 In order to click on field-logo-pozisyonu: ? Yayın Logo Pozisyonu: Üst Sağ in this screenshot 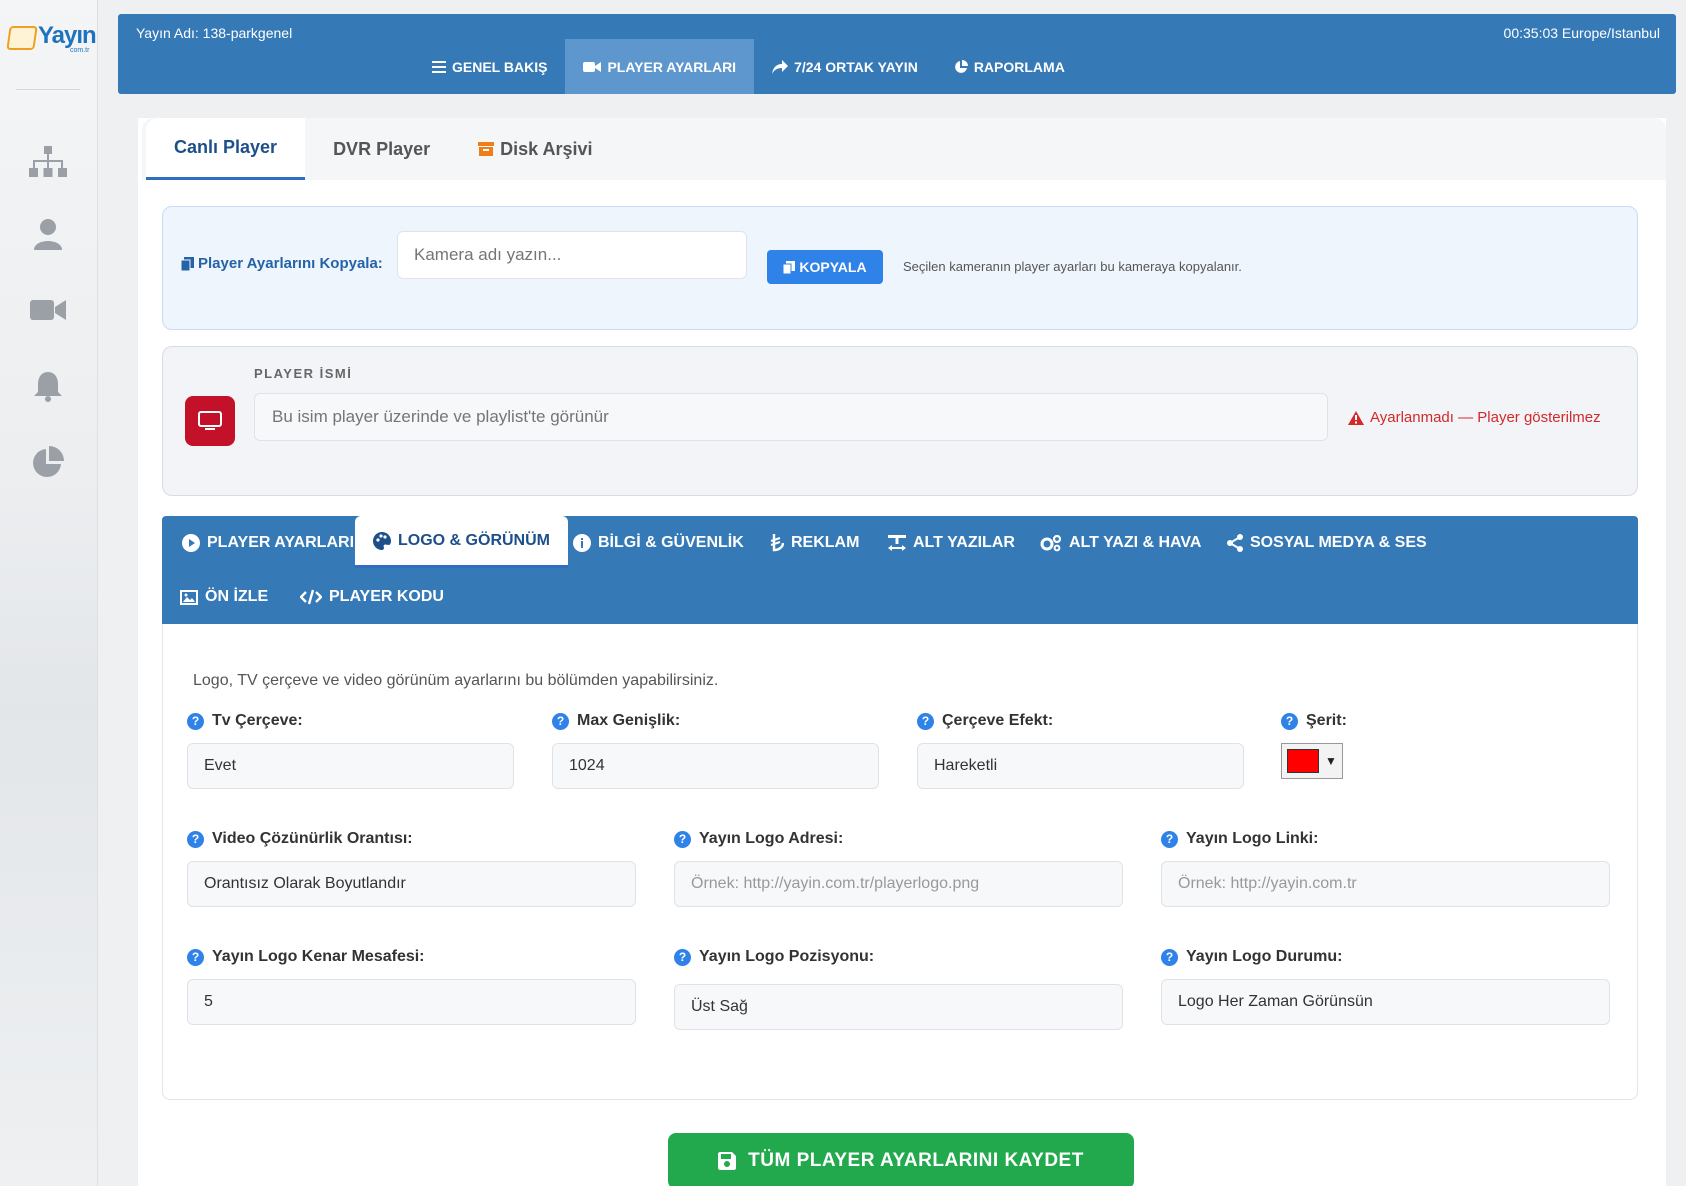, I will do `click(898, 988)`.